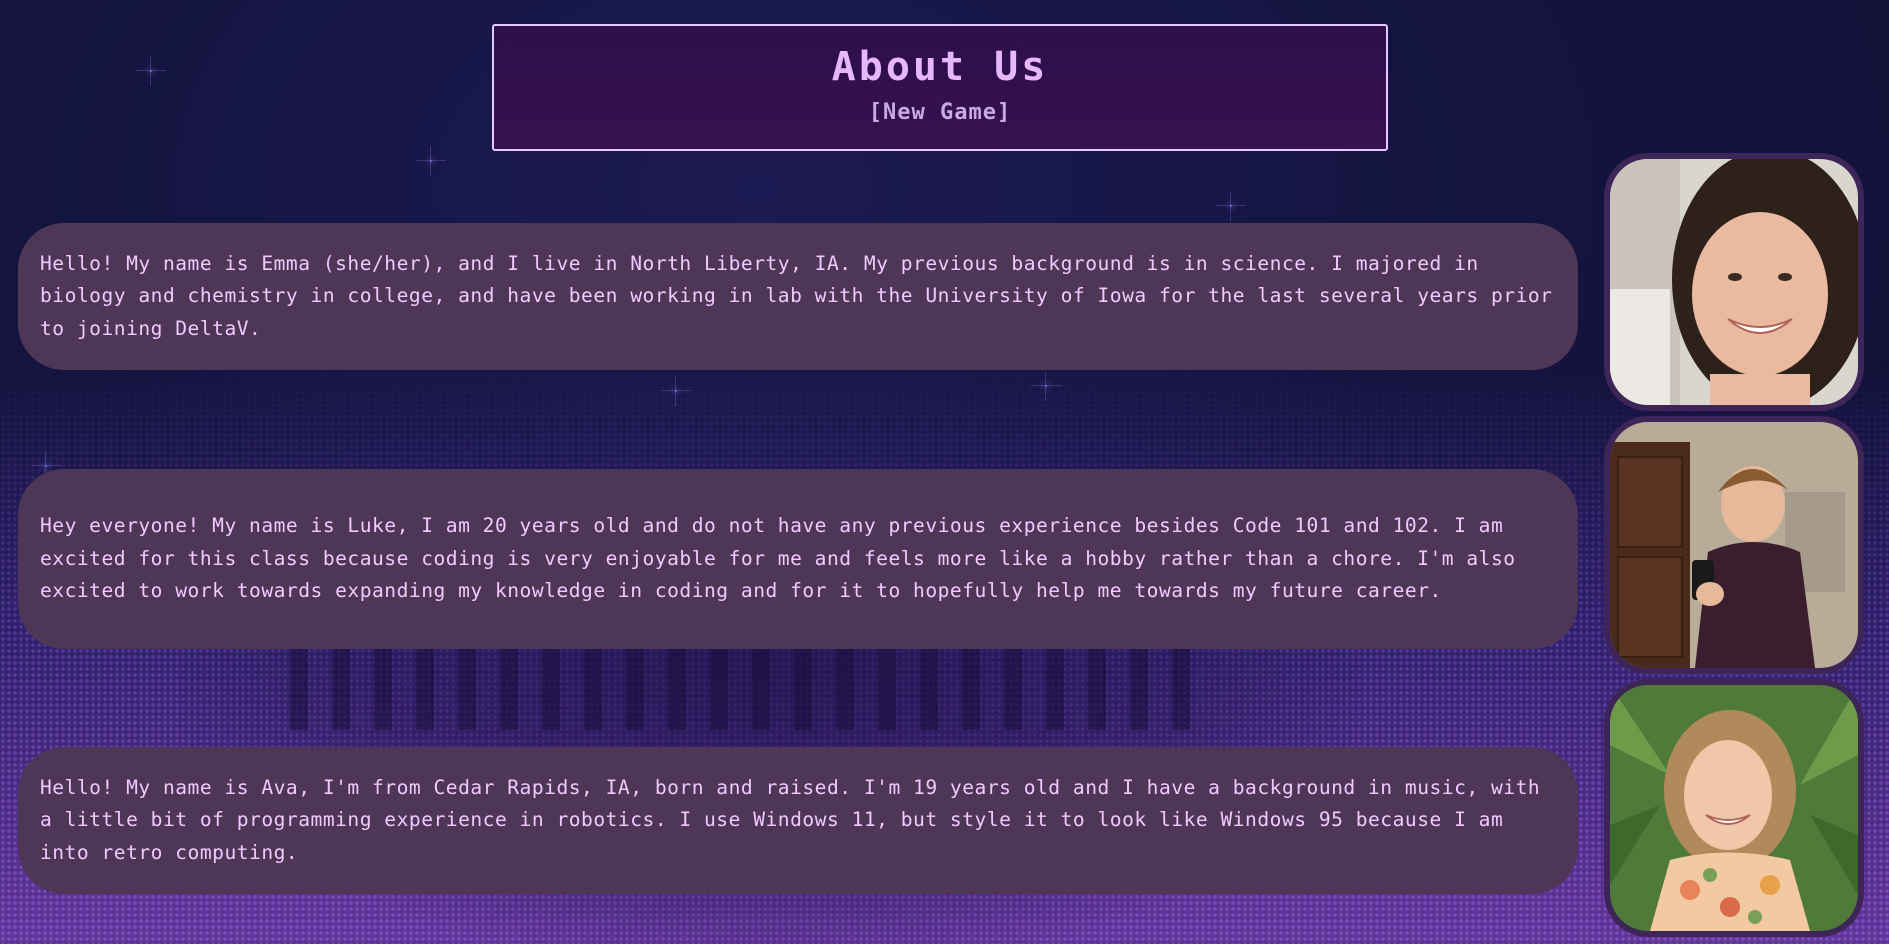 The width and height of the screenshot is (1889, 944). What do you see at coordinates (940, 112) in the screenshot?
I see `page-subtitle: [New Game]` at bounding box center [940, 112].